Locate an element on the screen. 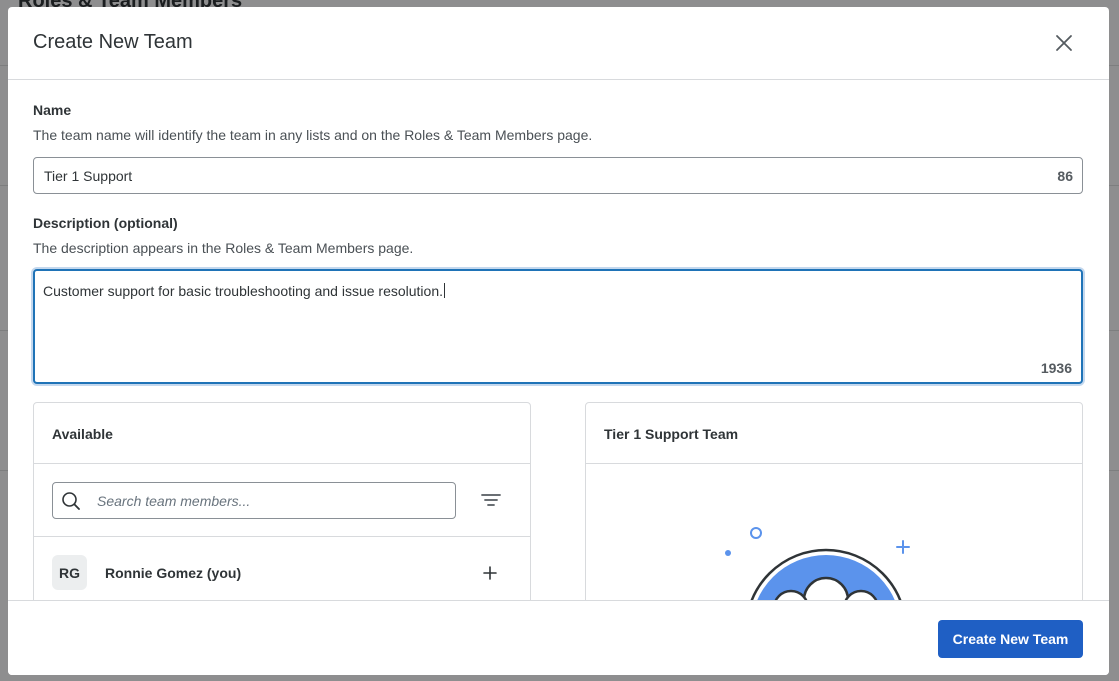 The image size is (1119, 681). modal-header: Create New Team is located at coordinates (558, 43).